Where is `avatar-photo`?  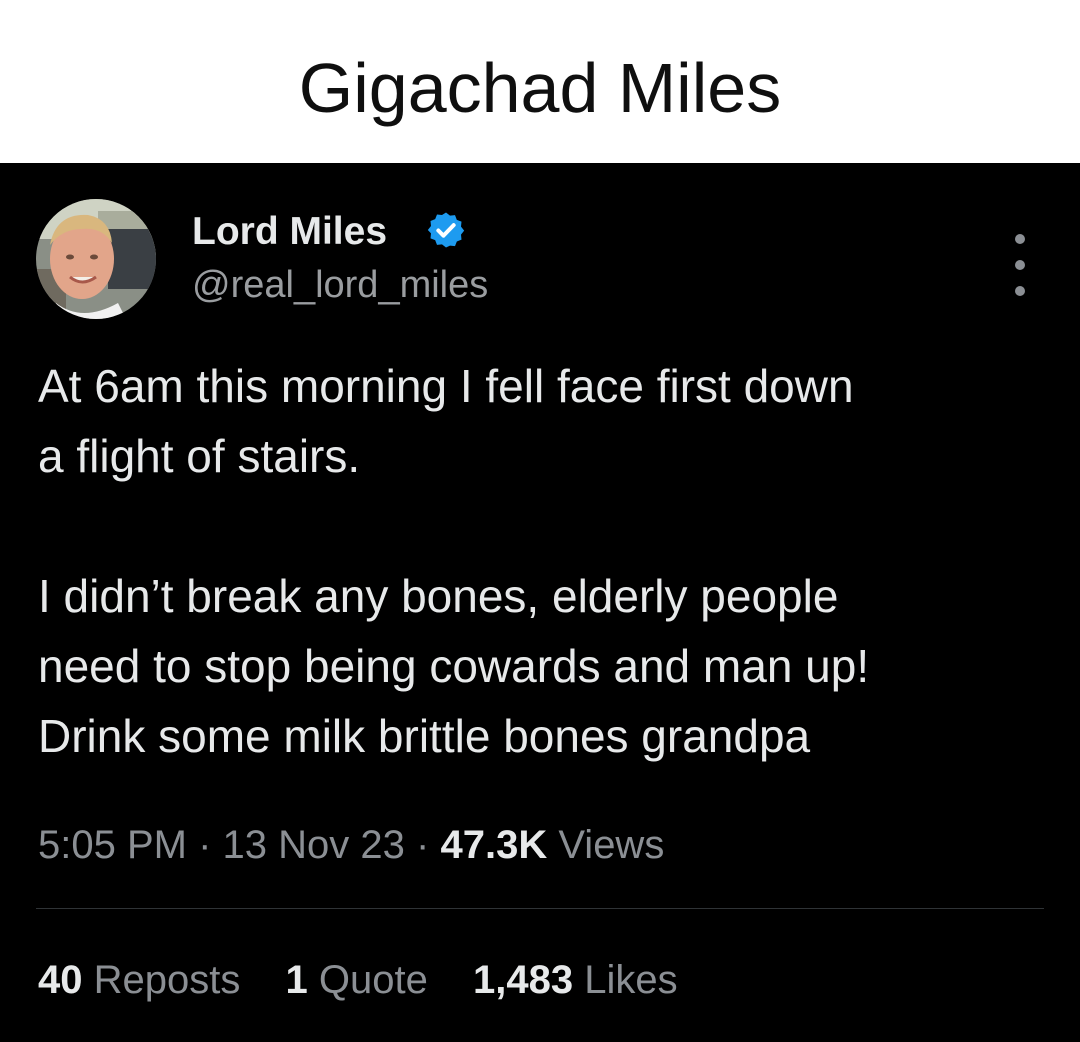 avatar-photo is located at coordinates (96, 259).